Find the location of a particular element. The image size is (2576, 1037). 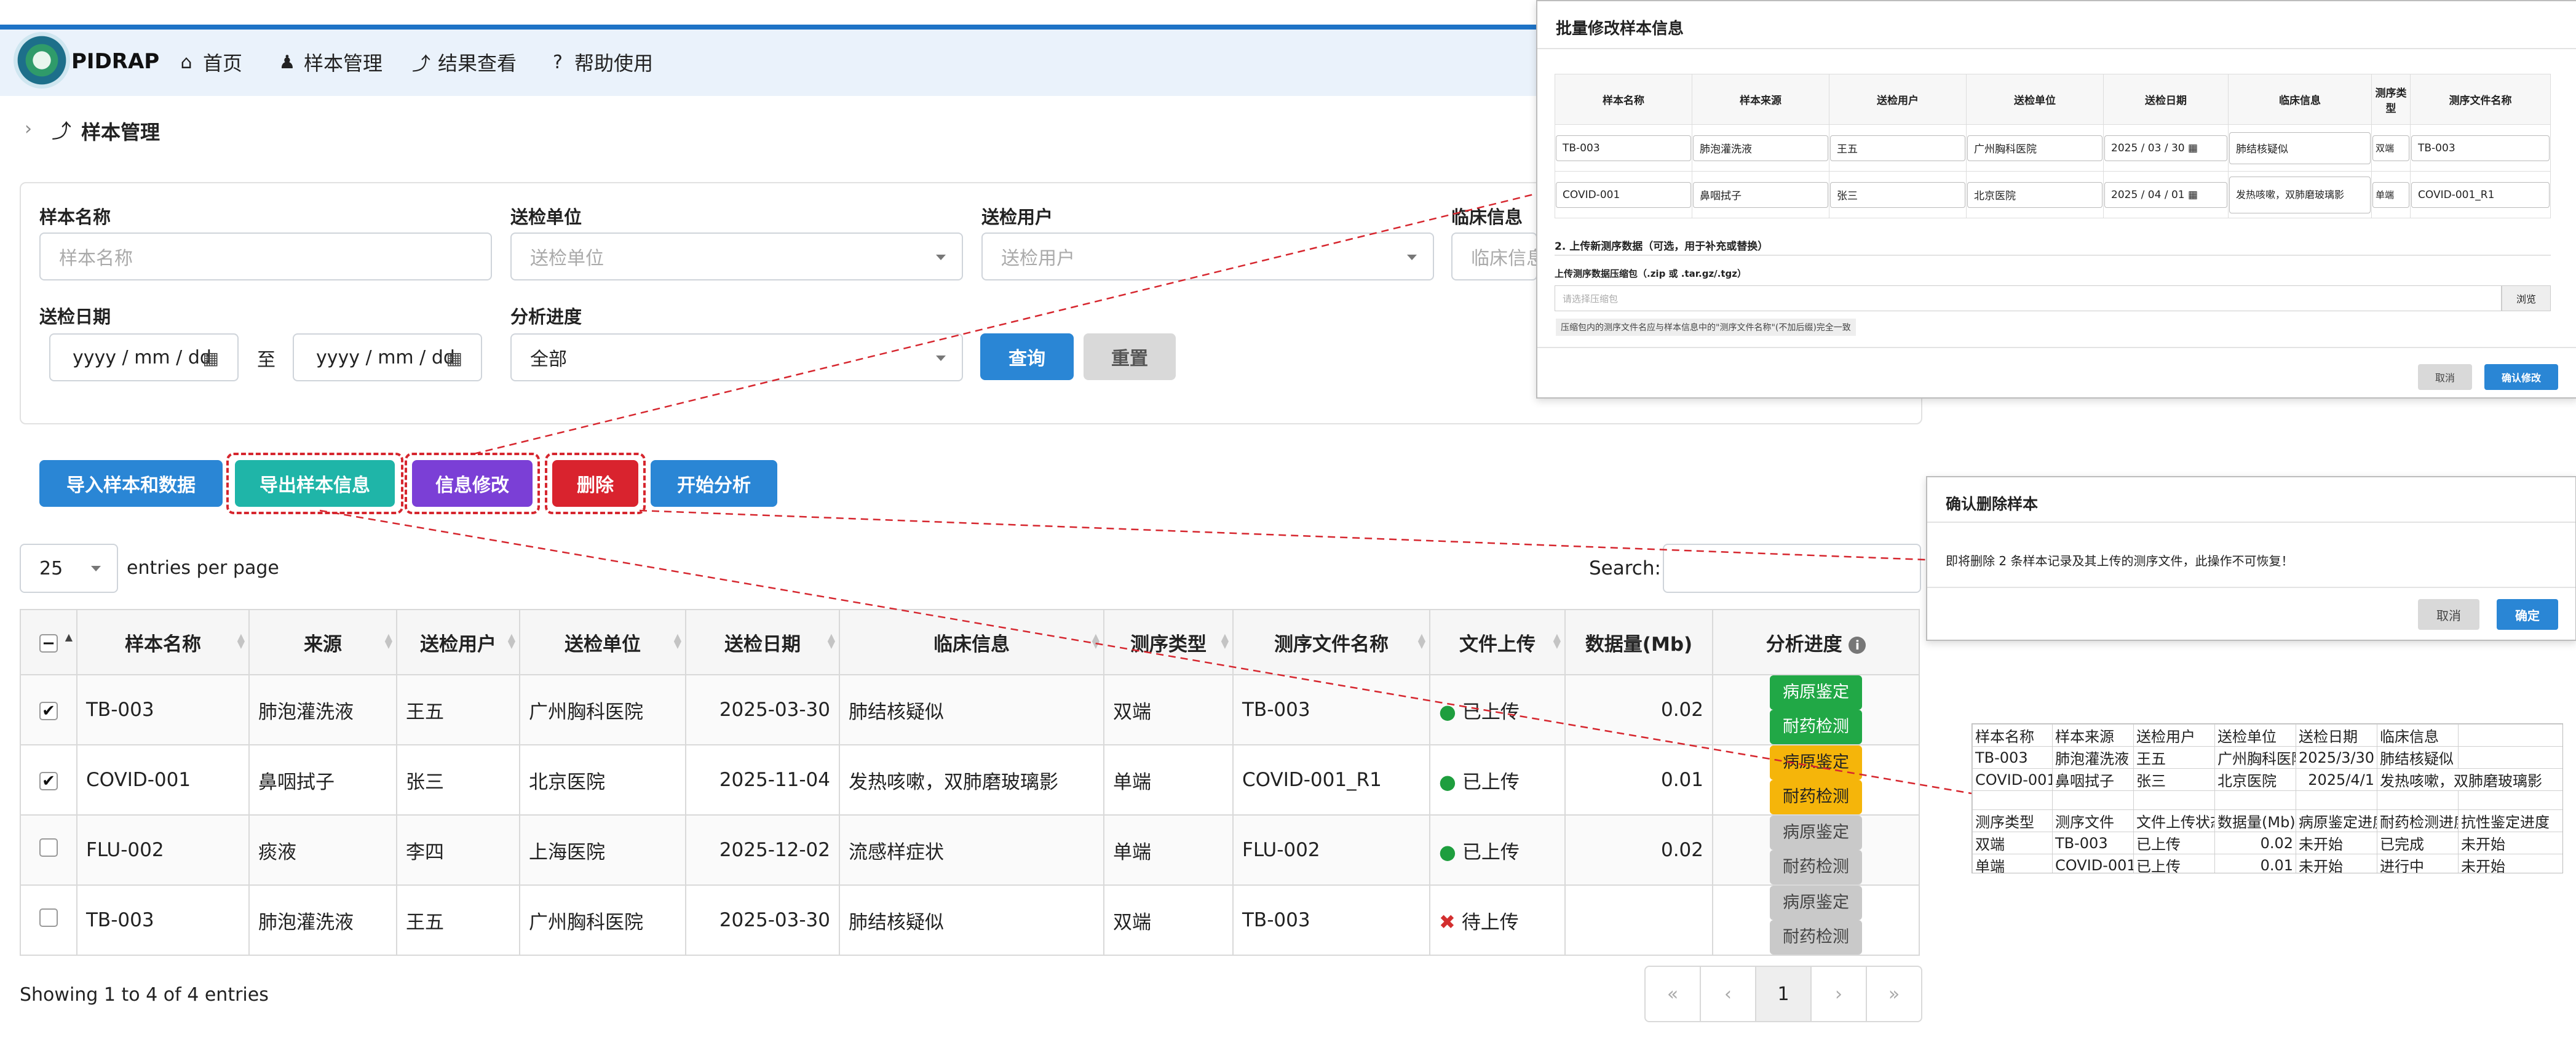

select-all-checkbox: − is located at coordinates (48, 643).